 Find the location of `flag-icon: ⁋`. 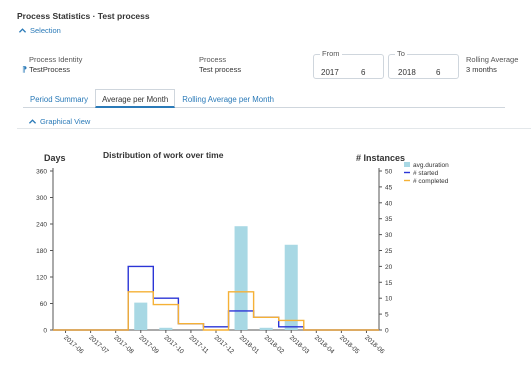

flag-icon: ⁋ is located at coordinates (25, 69).